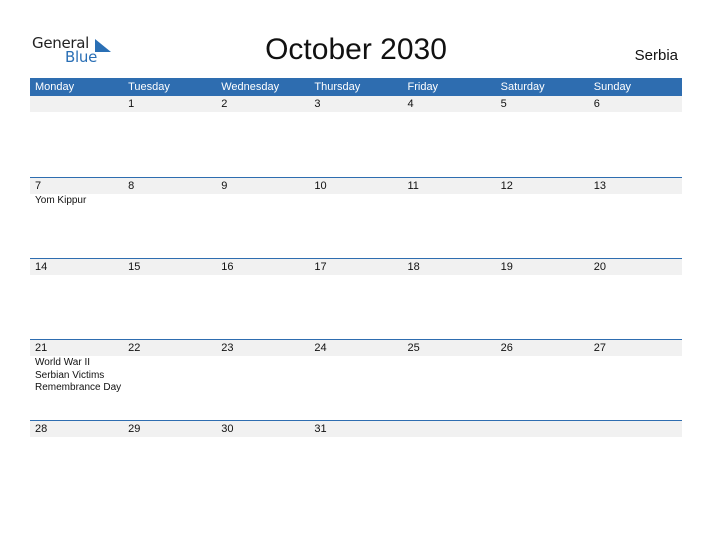  What do you see at coordinates (70, 375) in the screenshot?
I see `holiday-line: Serbian Victims` at bounding box center [70, 375].